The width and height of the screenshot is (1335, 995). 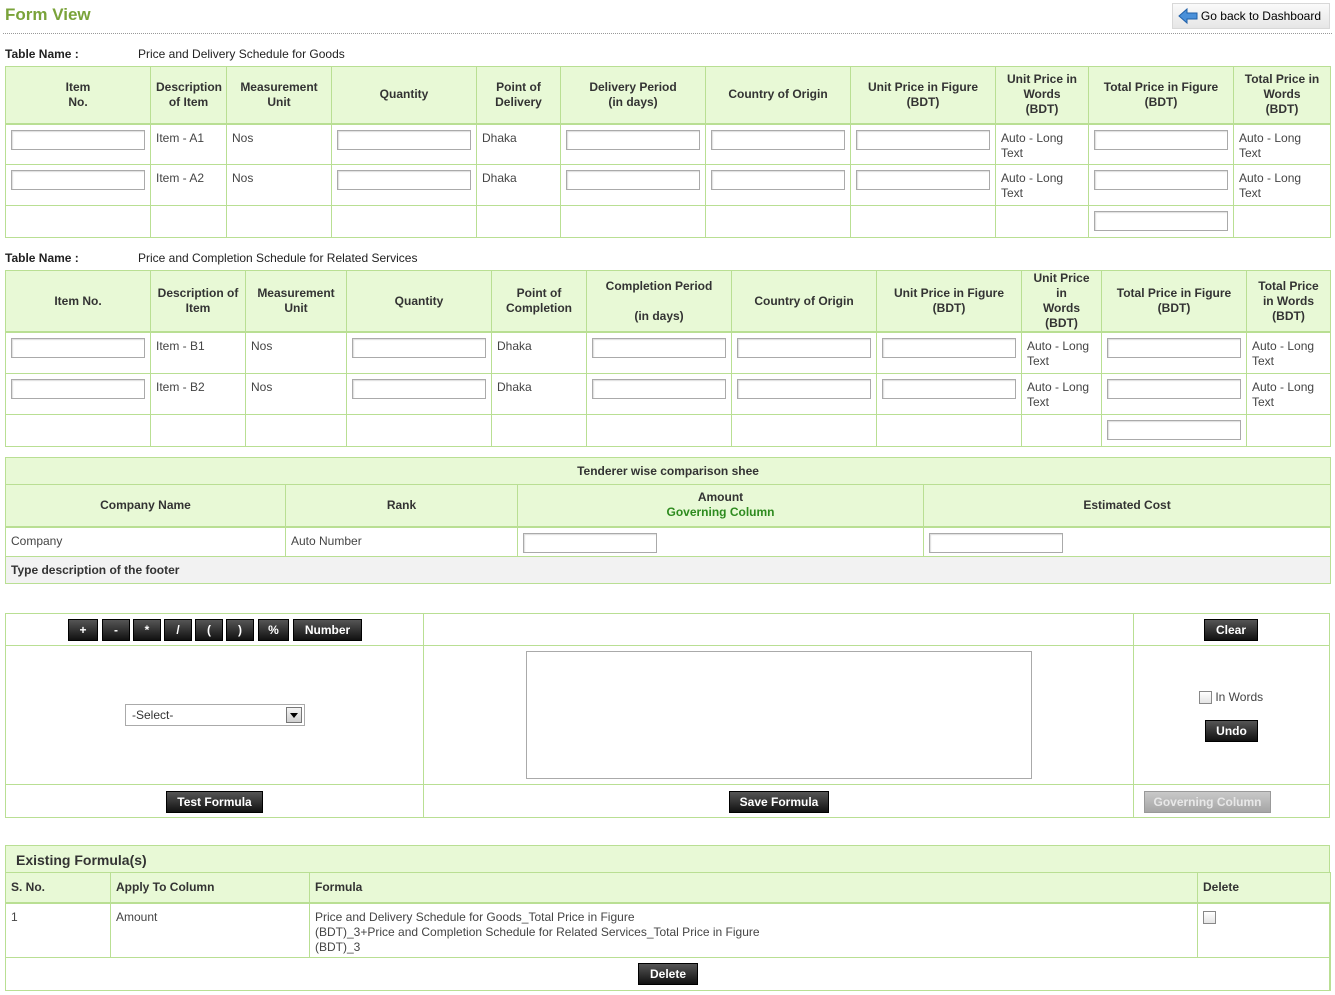 I want to click on delete-button: Delete, so click(x=668, y=974).